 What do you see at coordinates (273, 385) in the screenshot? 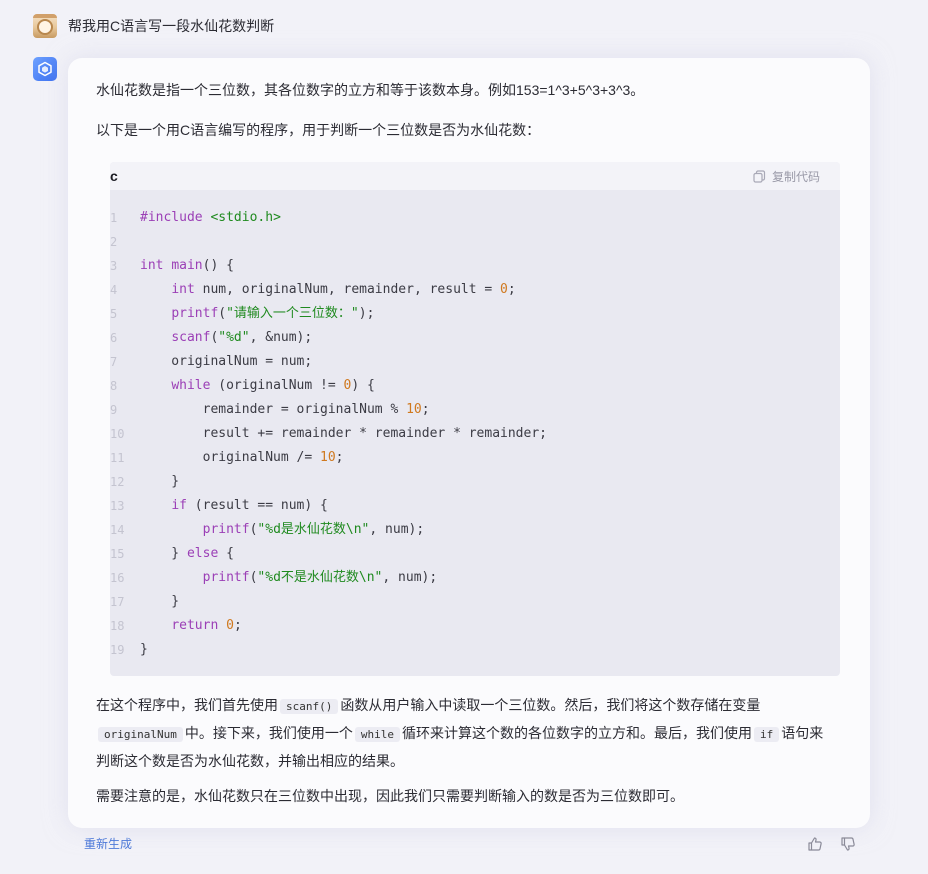
I see `code-text: while (originalNum != 0) {` at bounding box center [273, 385].